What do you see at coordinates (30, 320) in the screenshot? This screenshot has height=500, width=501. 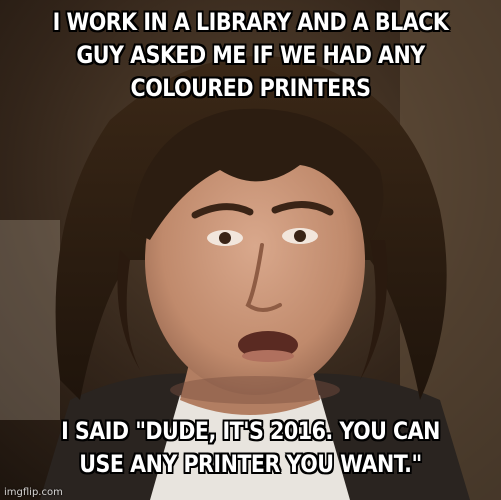 I see `background-left-light` at bounding box center [30, 320].